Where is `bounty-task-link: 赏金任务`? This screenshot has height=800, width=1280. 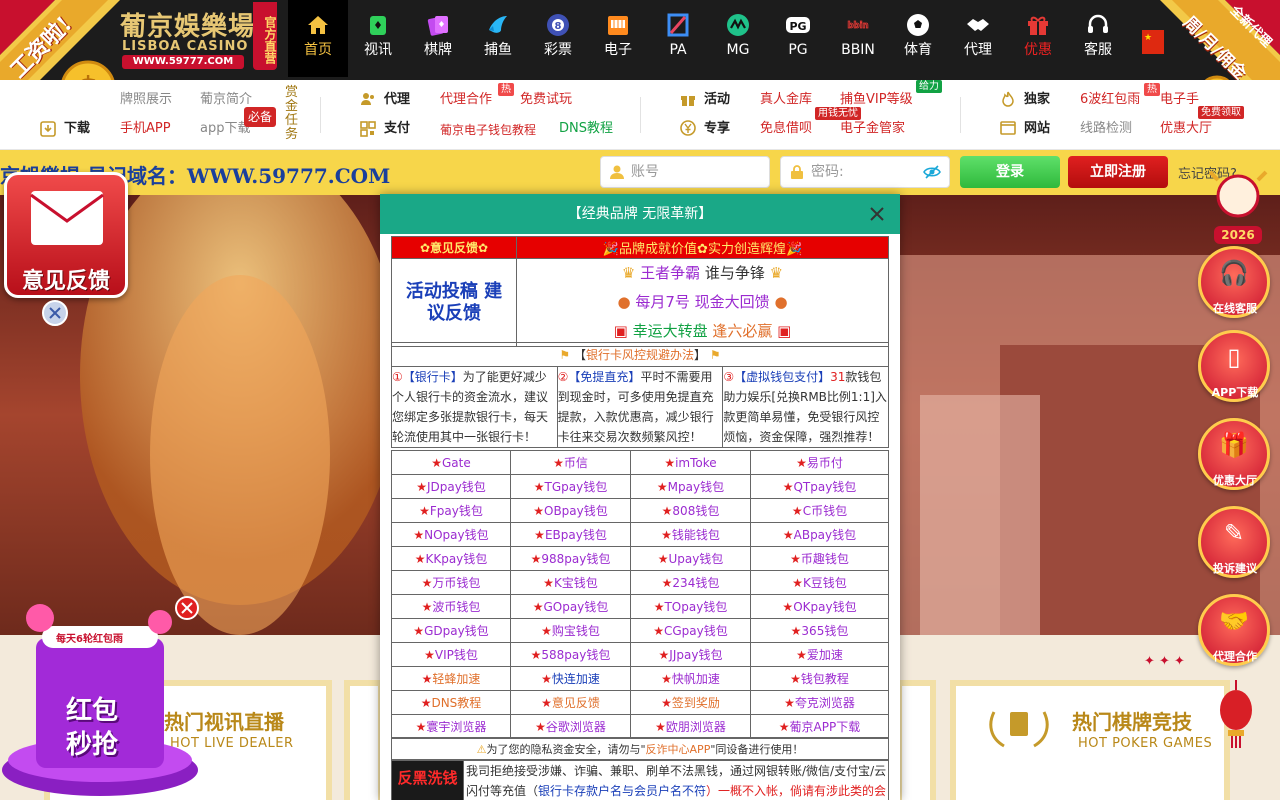
bounty-task-link: 赏金任务 is located at coordinates (292, 114).